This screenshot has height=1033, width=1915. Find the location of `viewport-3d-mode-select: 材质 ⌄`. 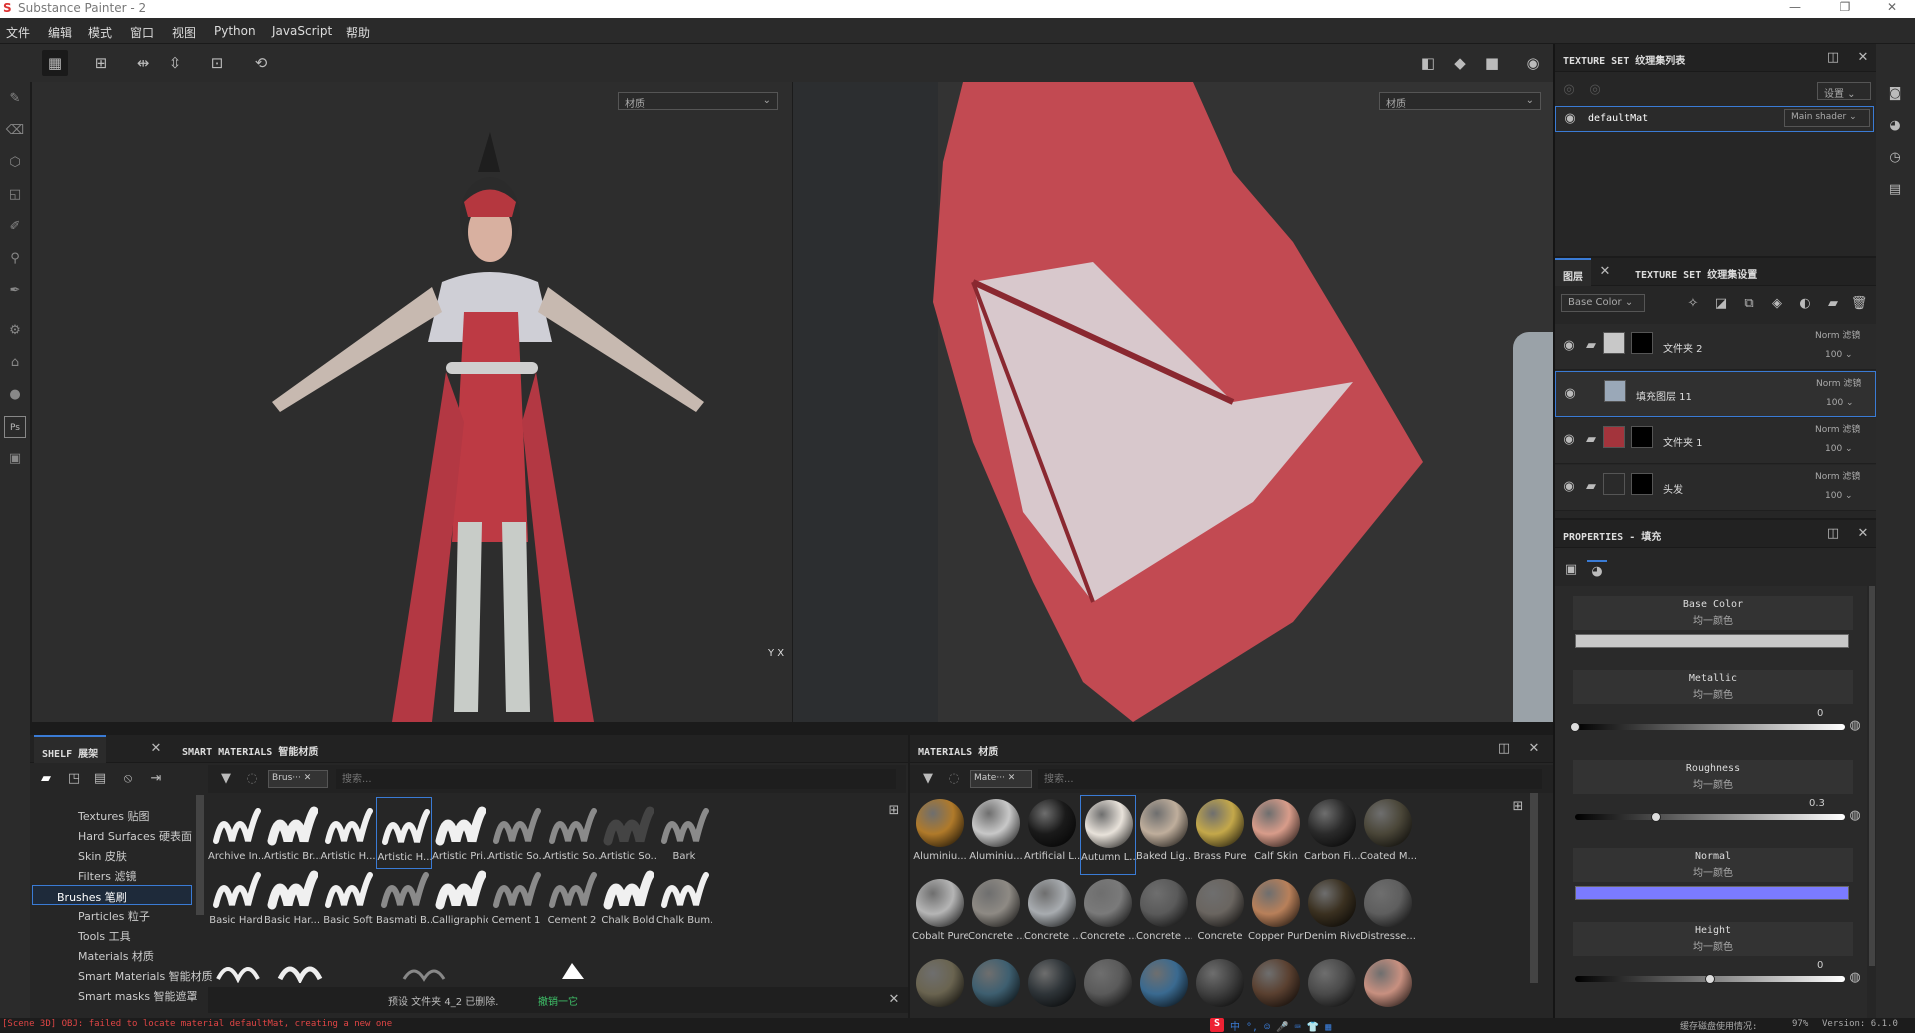

viewport-3d-mode-select: 材质 ⌄ is located at coordinates (698, 101).